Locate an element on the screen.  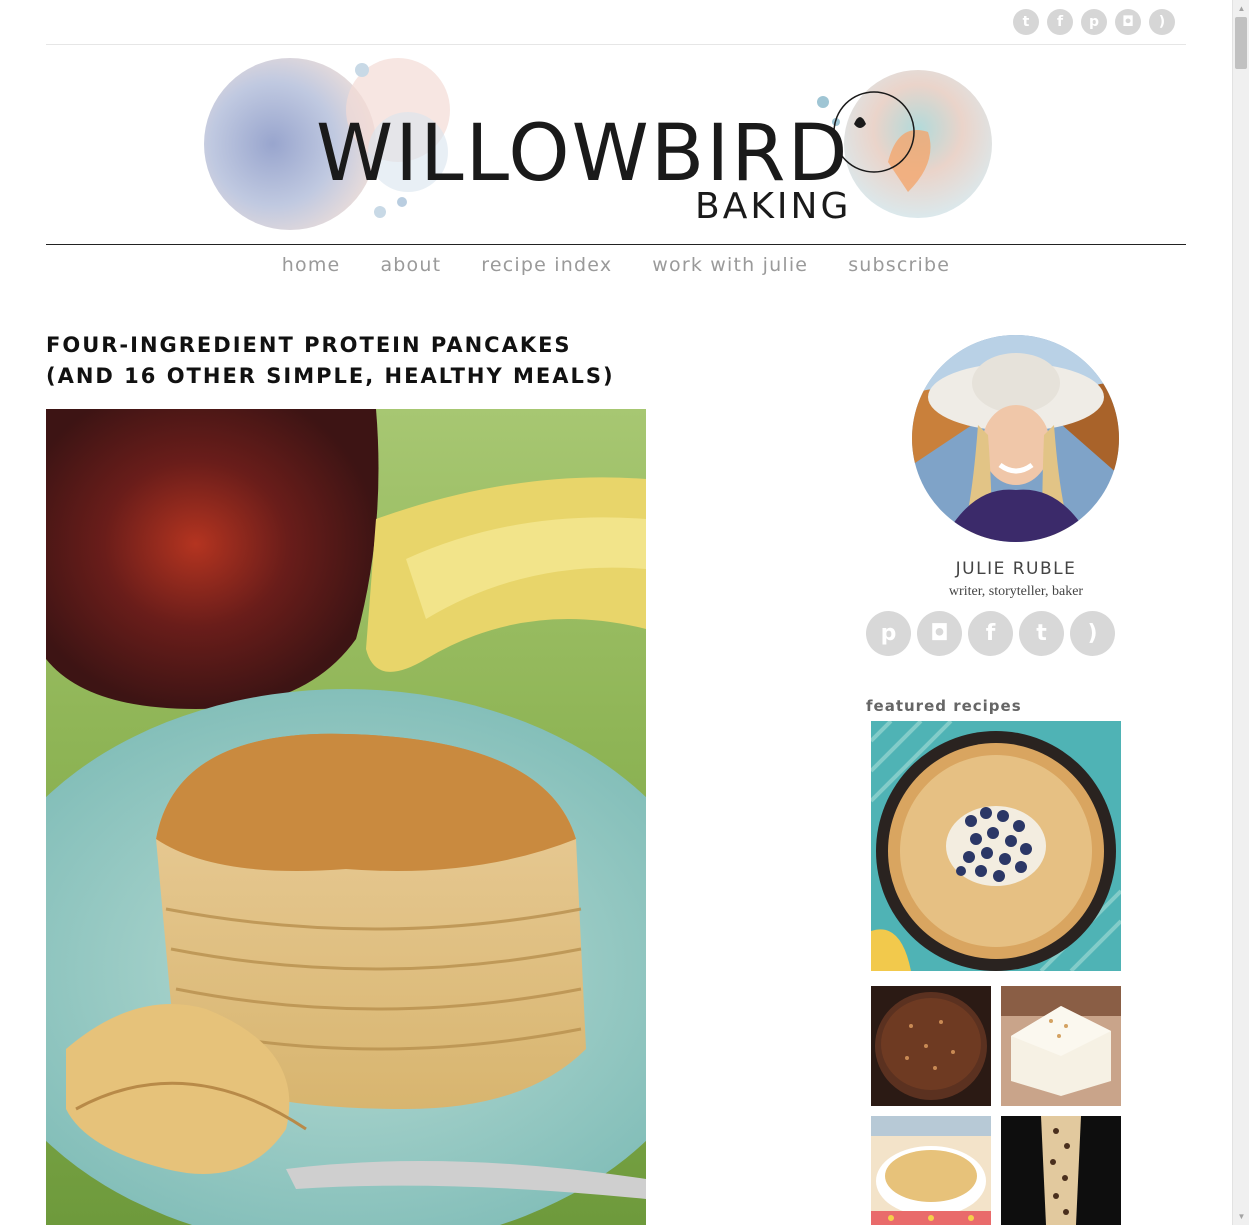
bars-photo is located at coordinates (1061, 1170).